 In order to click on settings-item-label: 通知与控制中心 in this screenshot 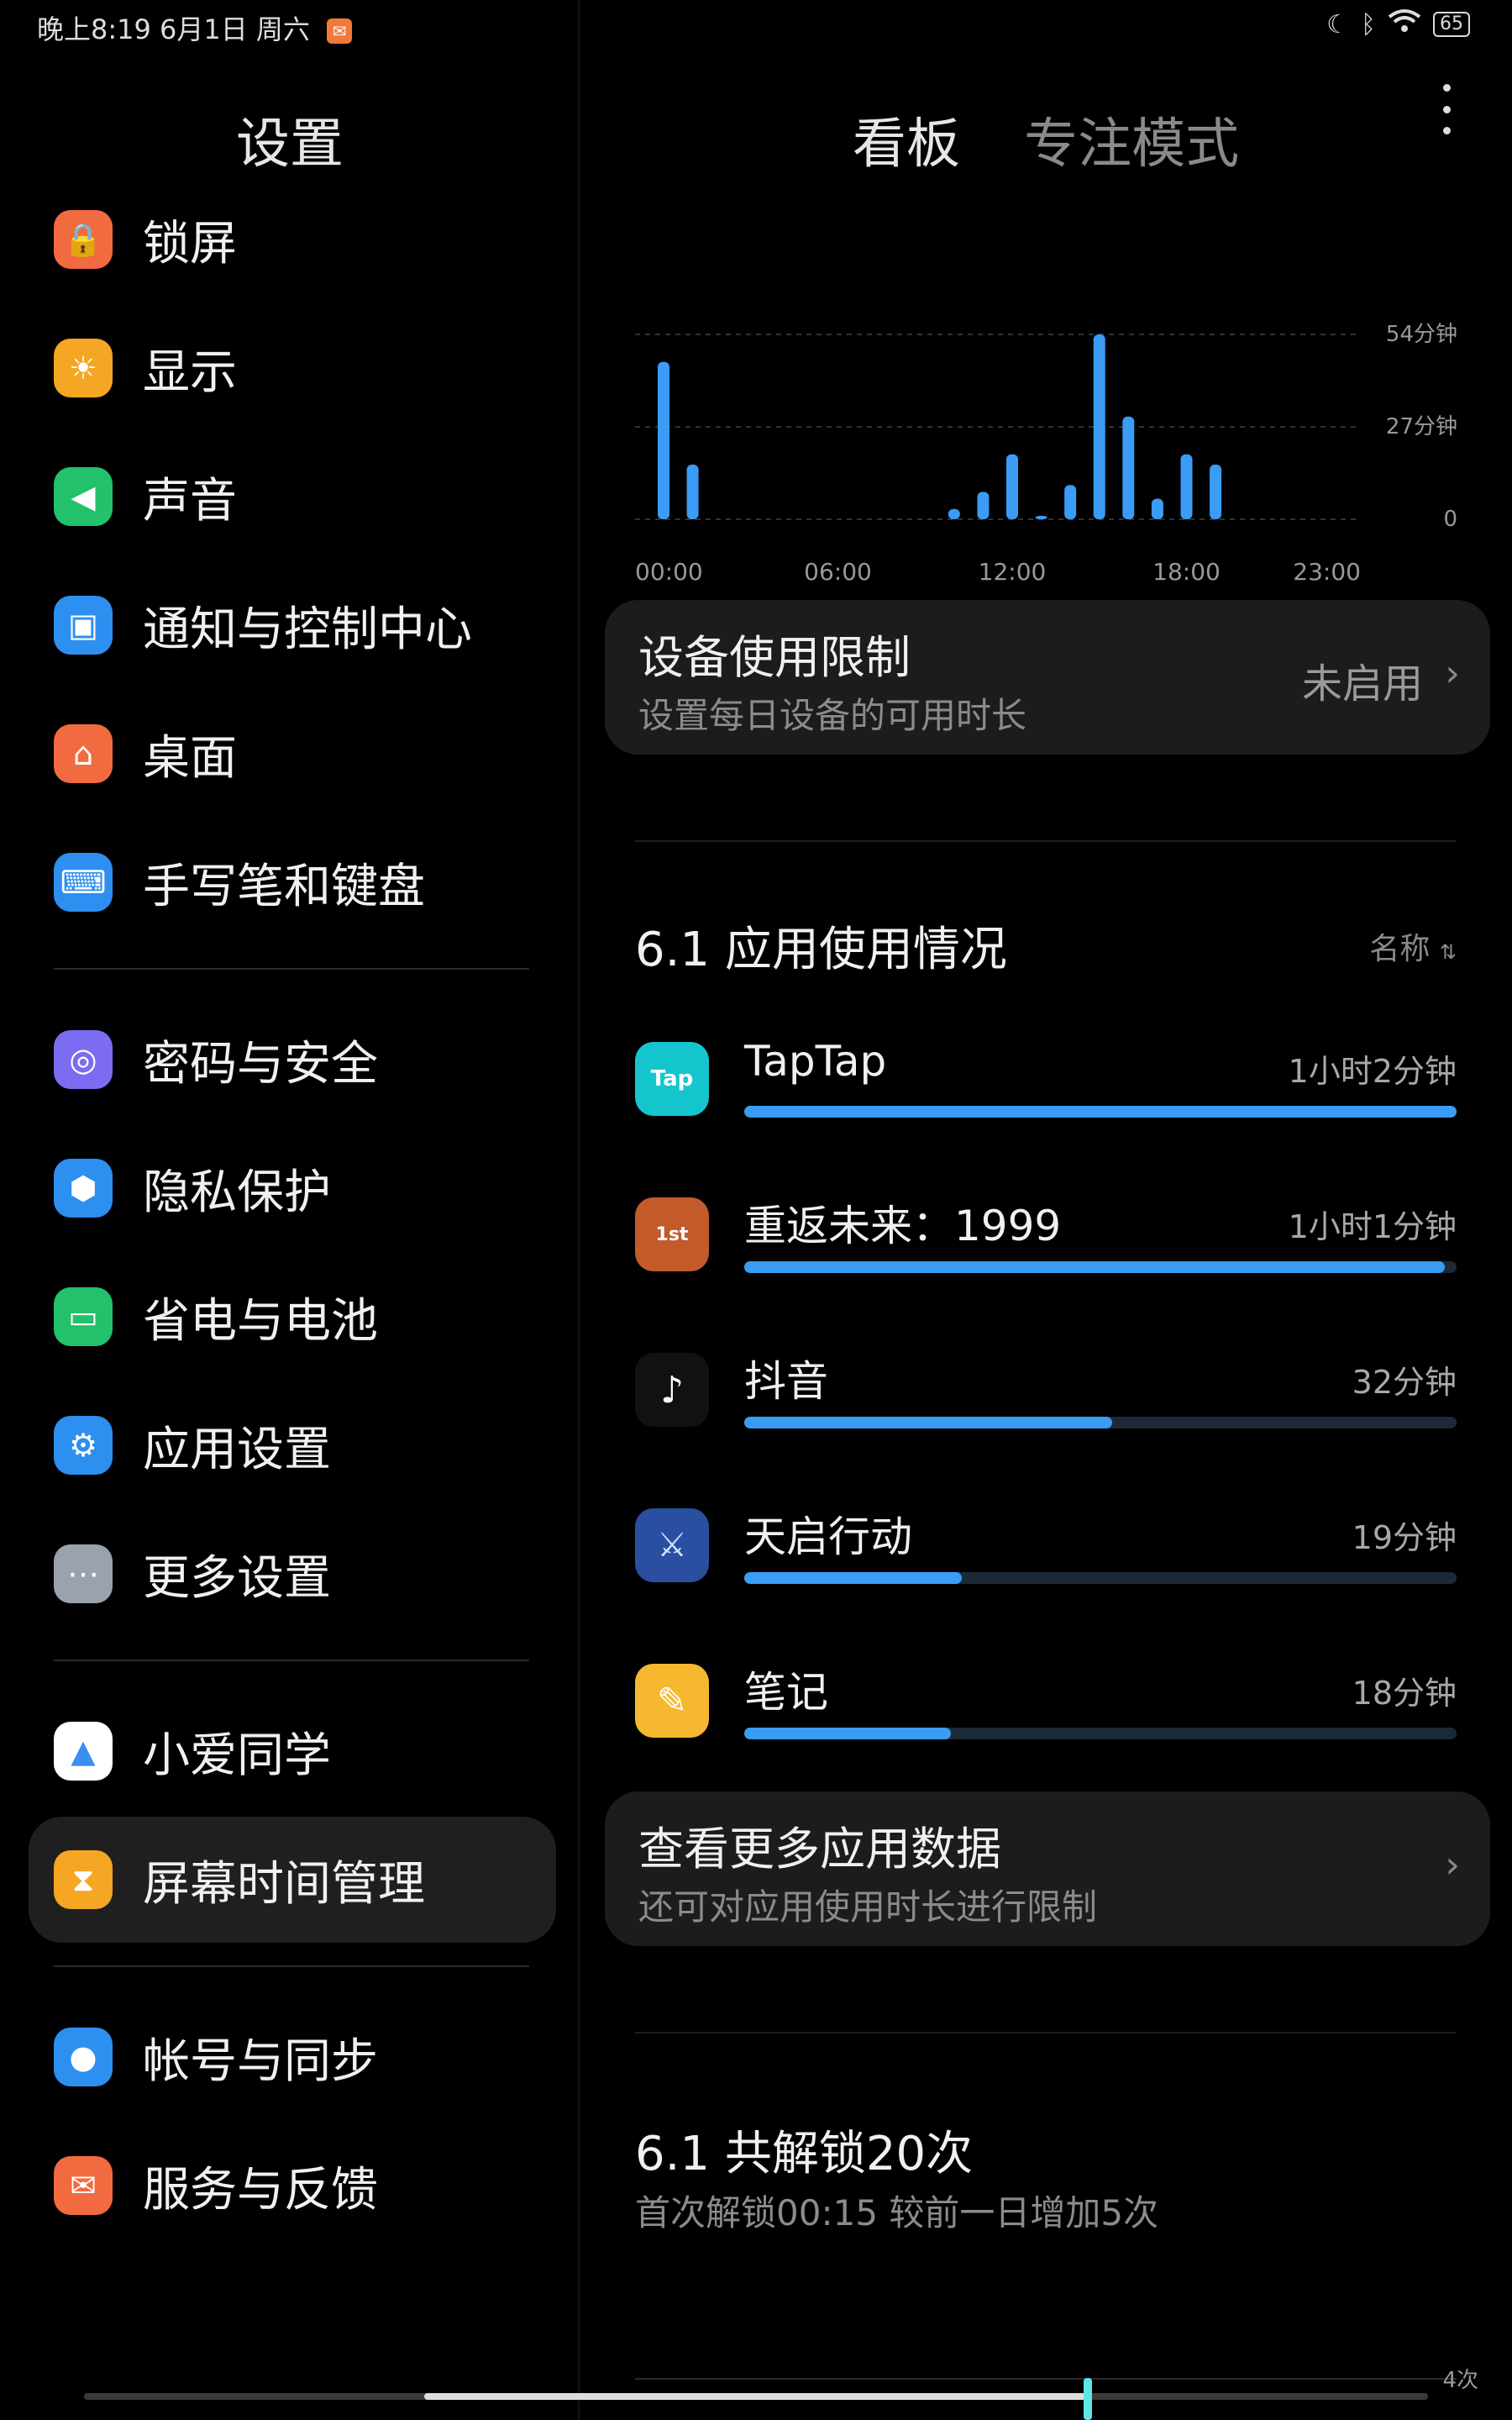, I will do `click(307, 629)`.